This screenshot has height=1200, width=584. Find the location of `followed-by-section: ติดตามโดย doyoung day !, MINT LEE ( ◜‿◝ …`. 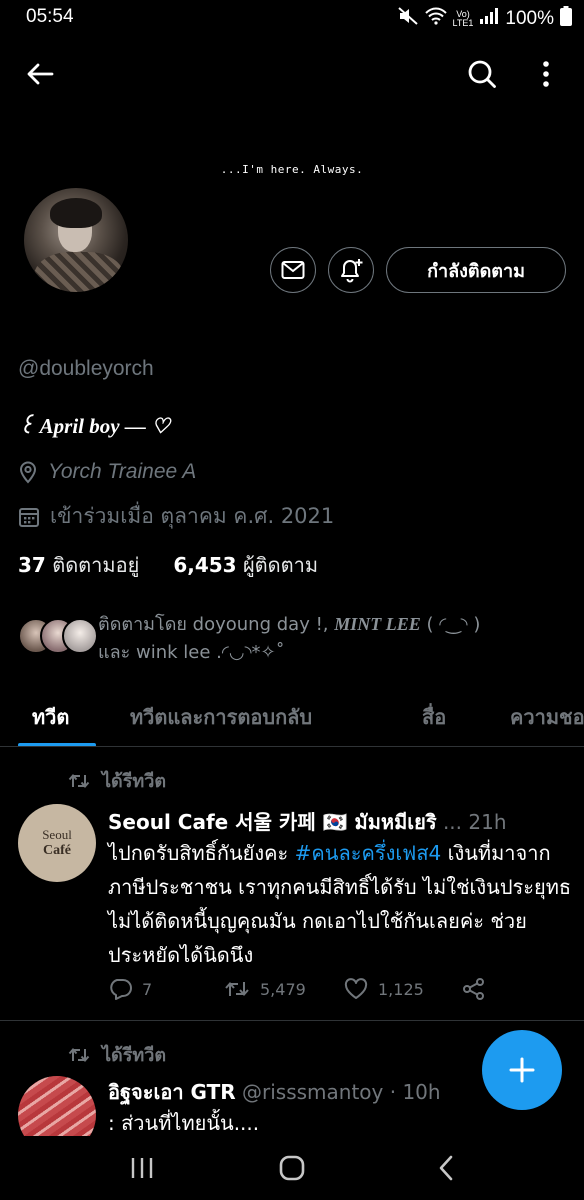

followed-by-section: ติดตามโดย doyoung day !, MINT LEE ( ◜‿◝ … is located at coordinates (298, 638).